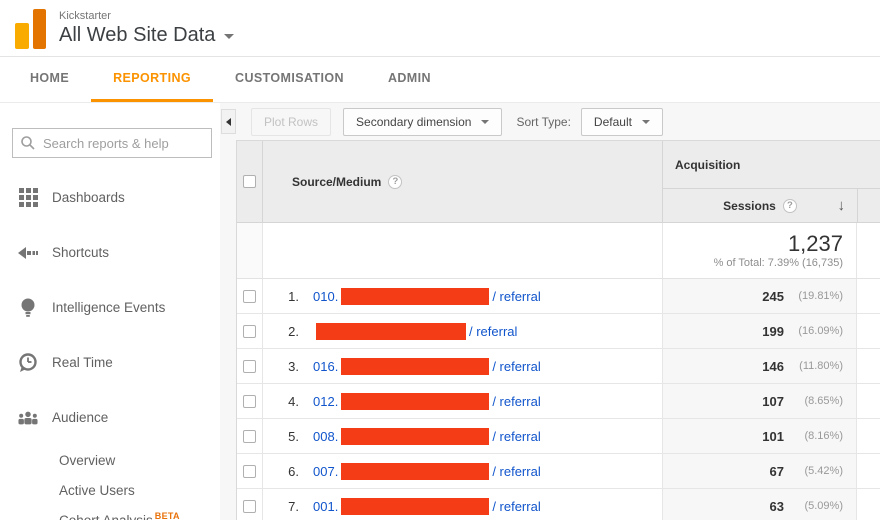  What do you see at coordinates (28, 362) in the screenshot?
I see `realtime-clock-icon` at bounding box center [28, 362].